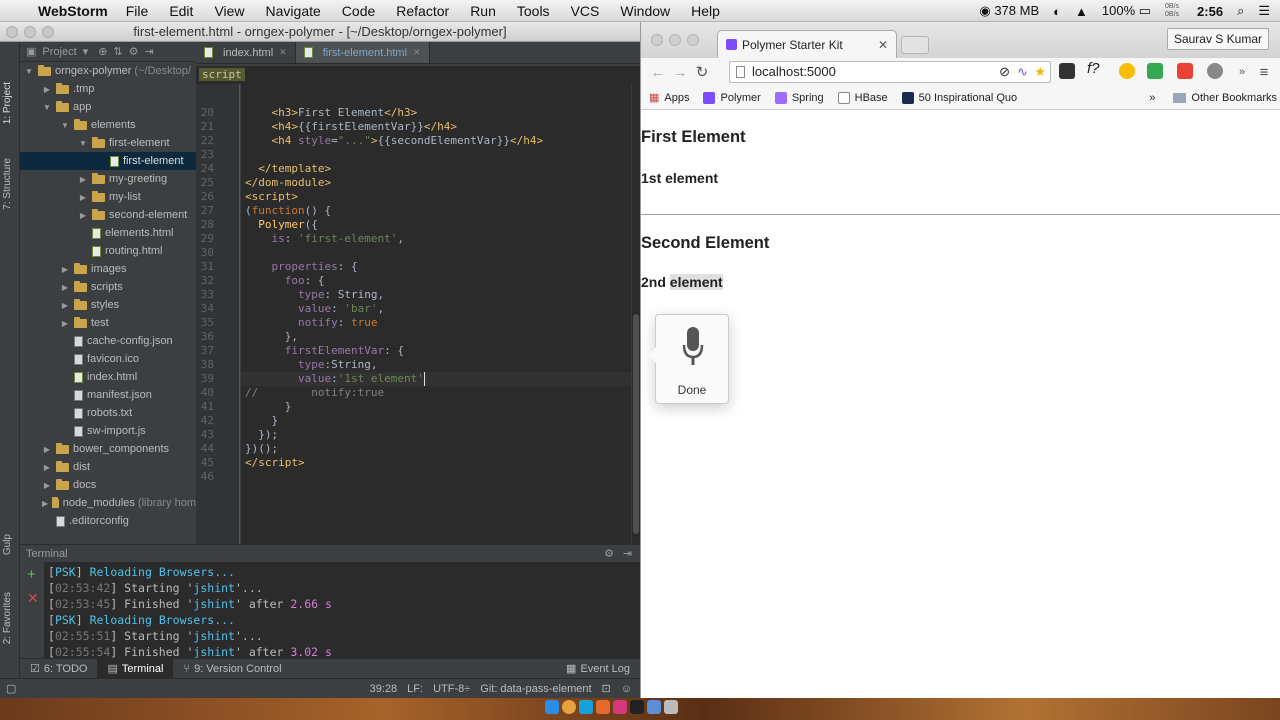 This screenshot has width=1280, height=720. What do you see at coordinates (108, 521) in the screenshot?
I see `tree-item: .editorconfig` at bounding box center [108, 521].